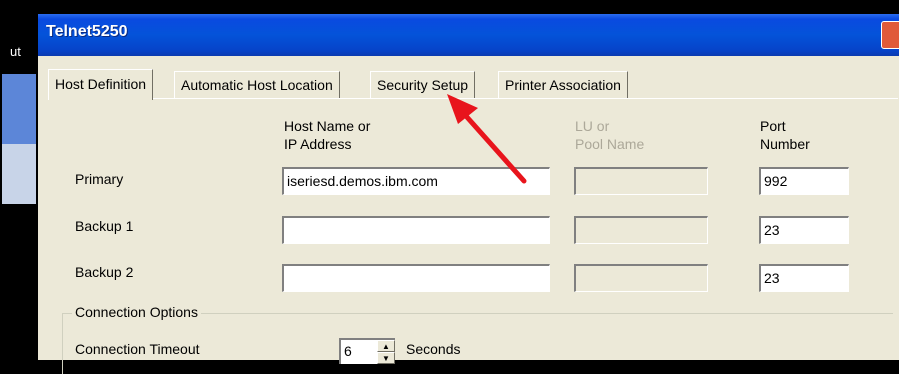 This screenshot has width=899, height=374. What do you see at coordinates (104, 226) in the screenshot?
I see `backup1-label: Backup 1` at bounding box center [104, 226].